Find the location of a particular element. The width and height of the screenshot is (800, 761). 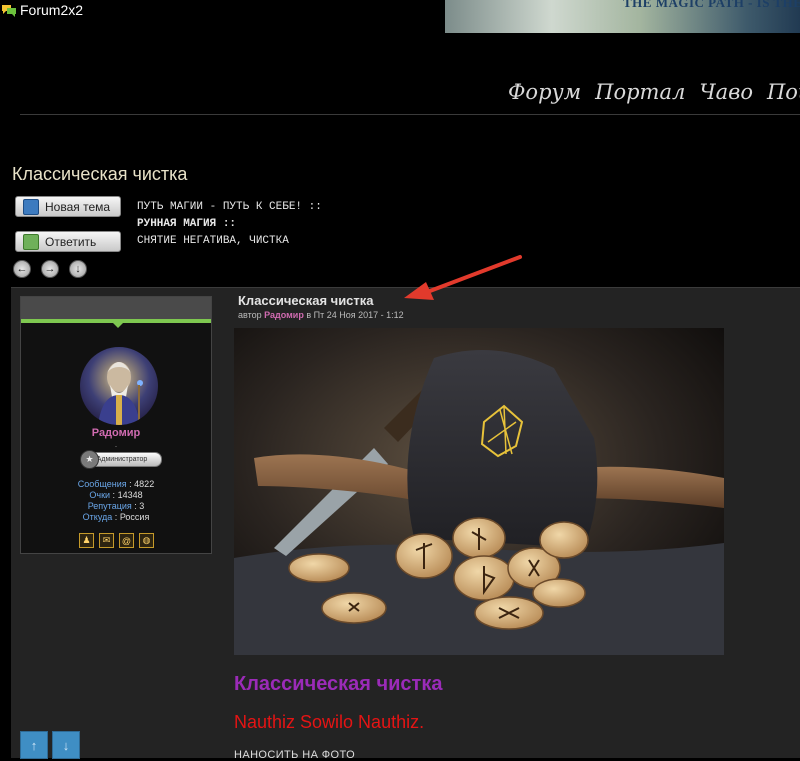

previous-arrow-icon: ← is located at coordinates (22, 269).